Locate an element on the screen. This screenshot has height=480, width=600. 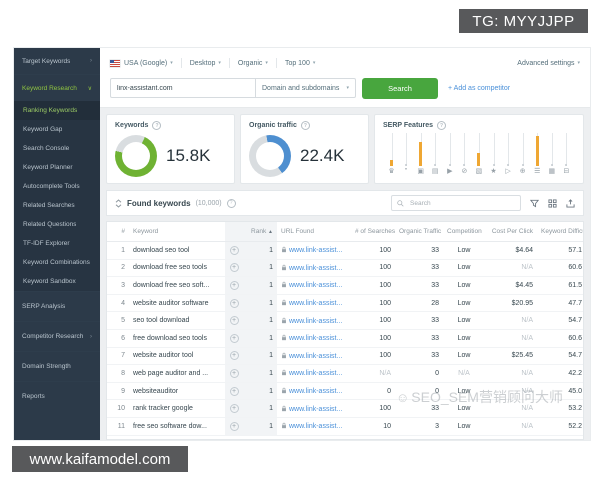
col-header-difficulty: Keyword Difficulty is located at coordinates (560, 232).